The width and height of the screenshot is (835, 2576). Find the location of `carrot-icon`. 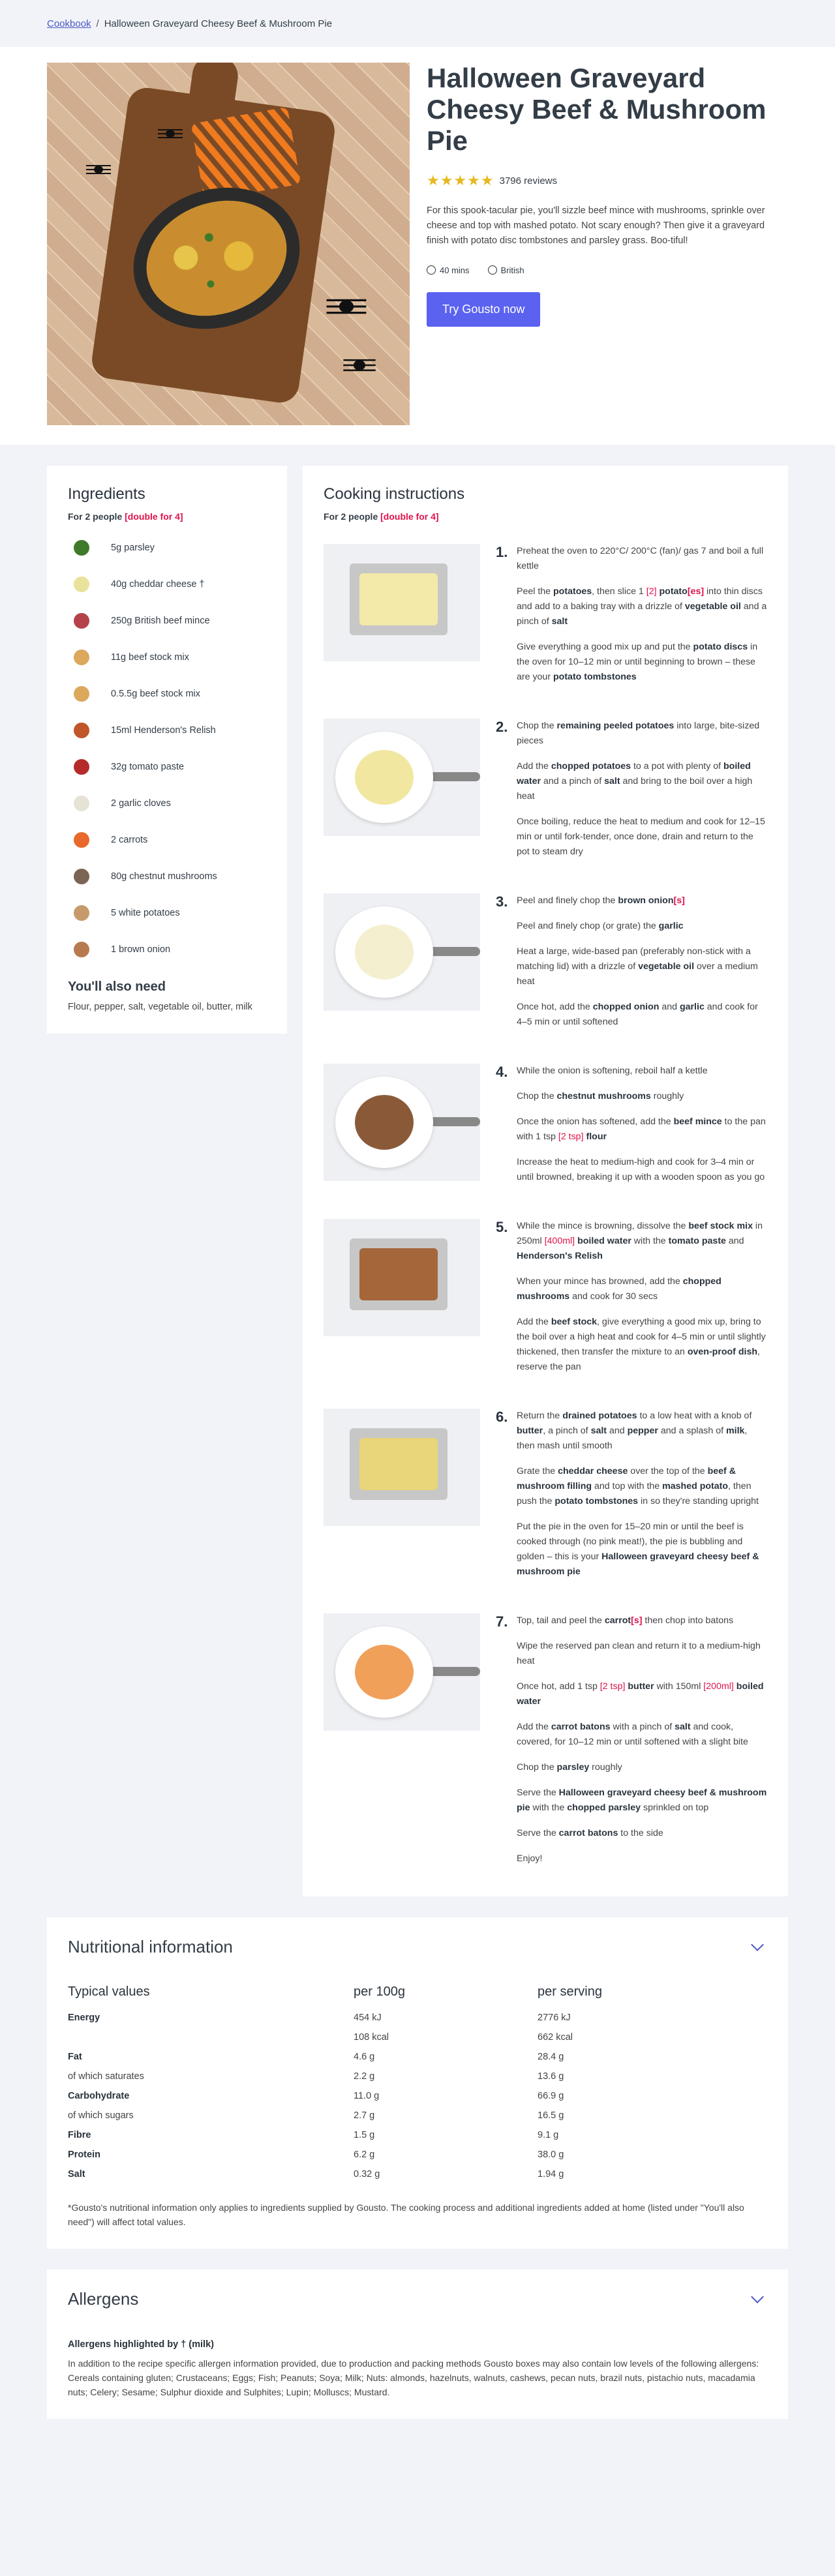

carrot-icon is located at coordinates (81, 840).